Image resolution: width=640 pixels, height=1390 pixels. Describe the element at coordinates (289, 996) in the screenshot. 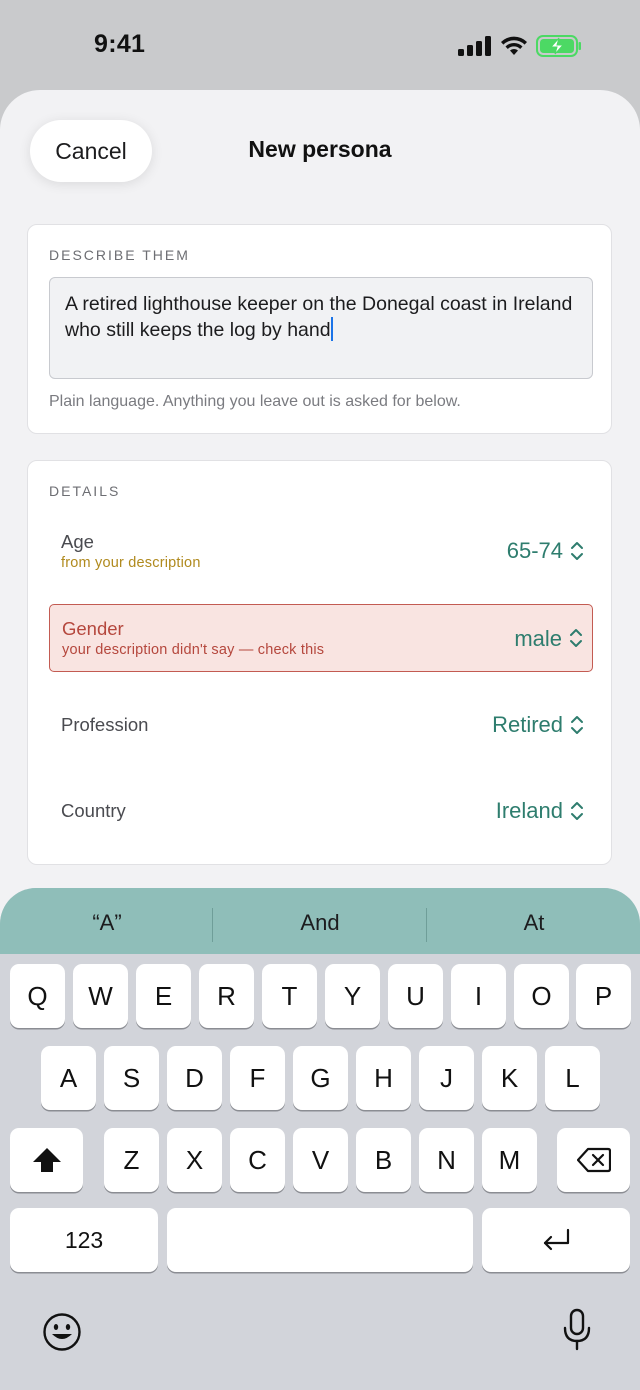

I see `key-t: T` at that location.